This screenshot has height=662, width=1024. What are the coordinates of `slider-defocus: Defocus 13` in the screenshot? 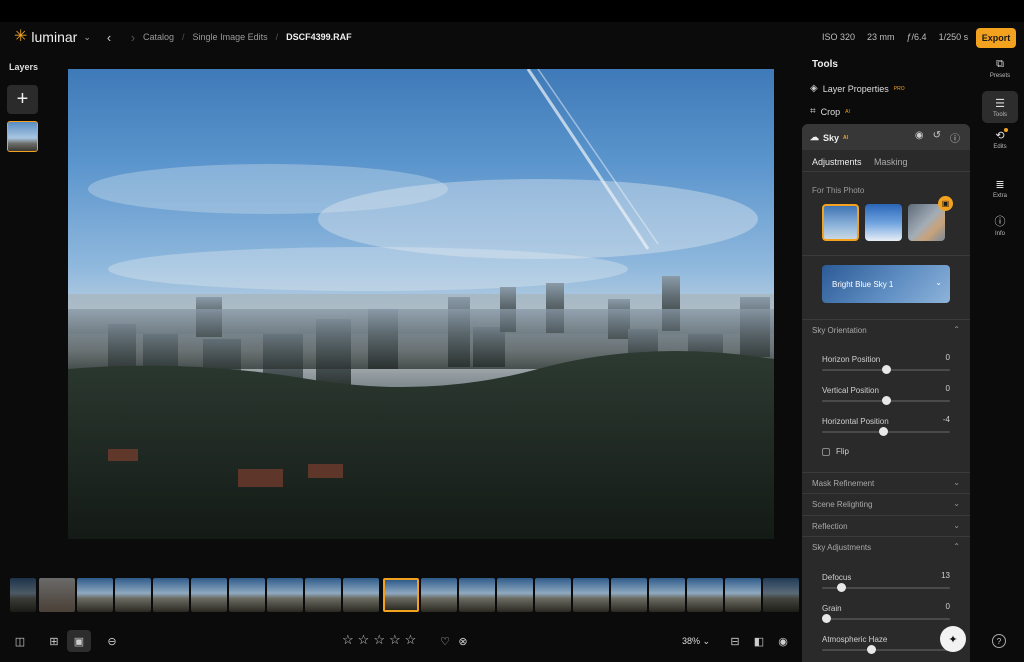 It's located at (886, 582).